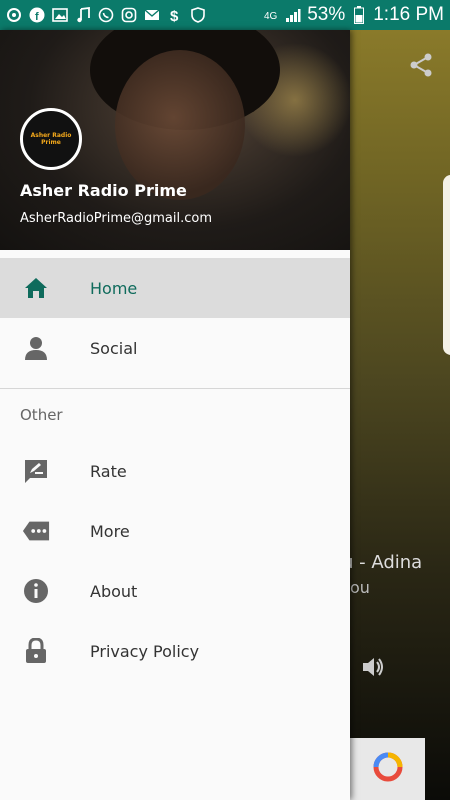 This screenshot has width=450, height=800. I want to click on person-icon, so click(36, 348).